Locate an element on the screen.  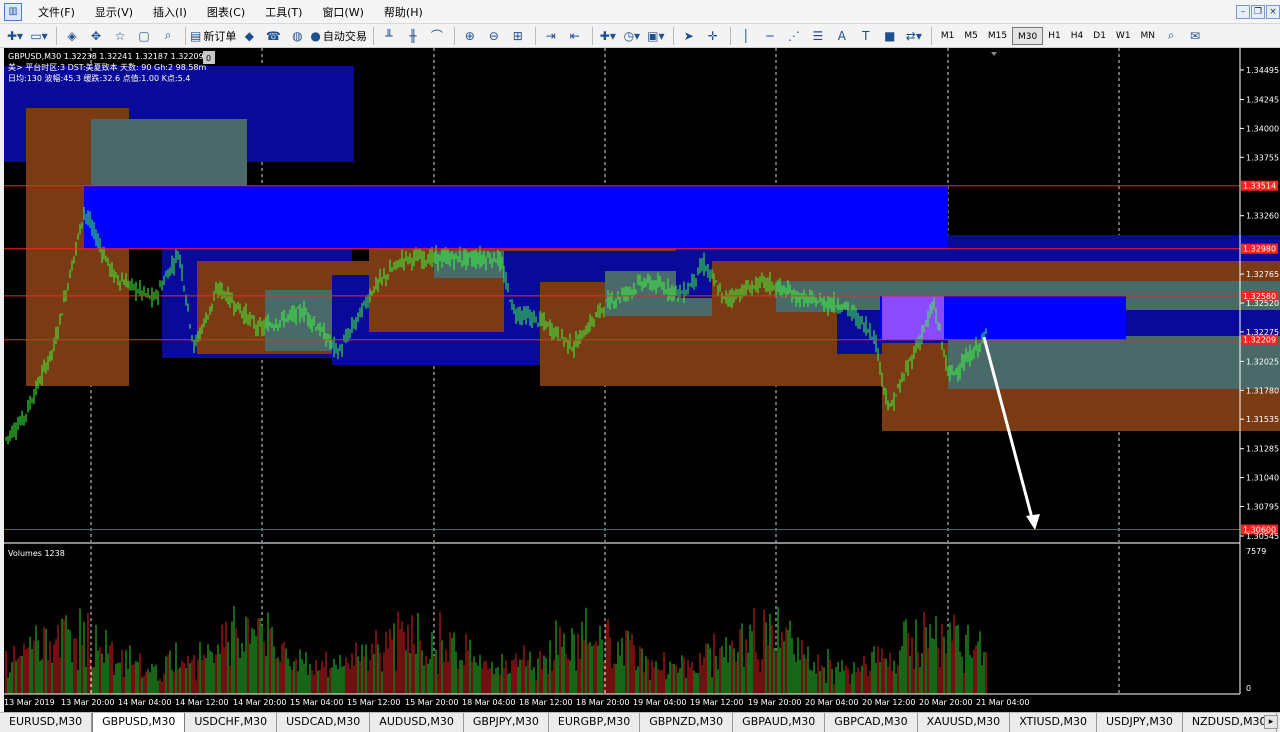
chat-icon: ✉ is located at coordinates (1195, 36).